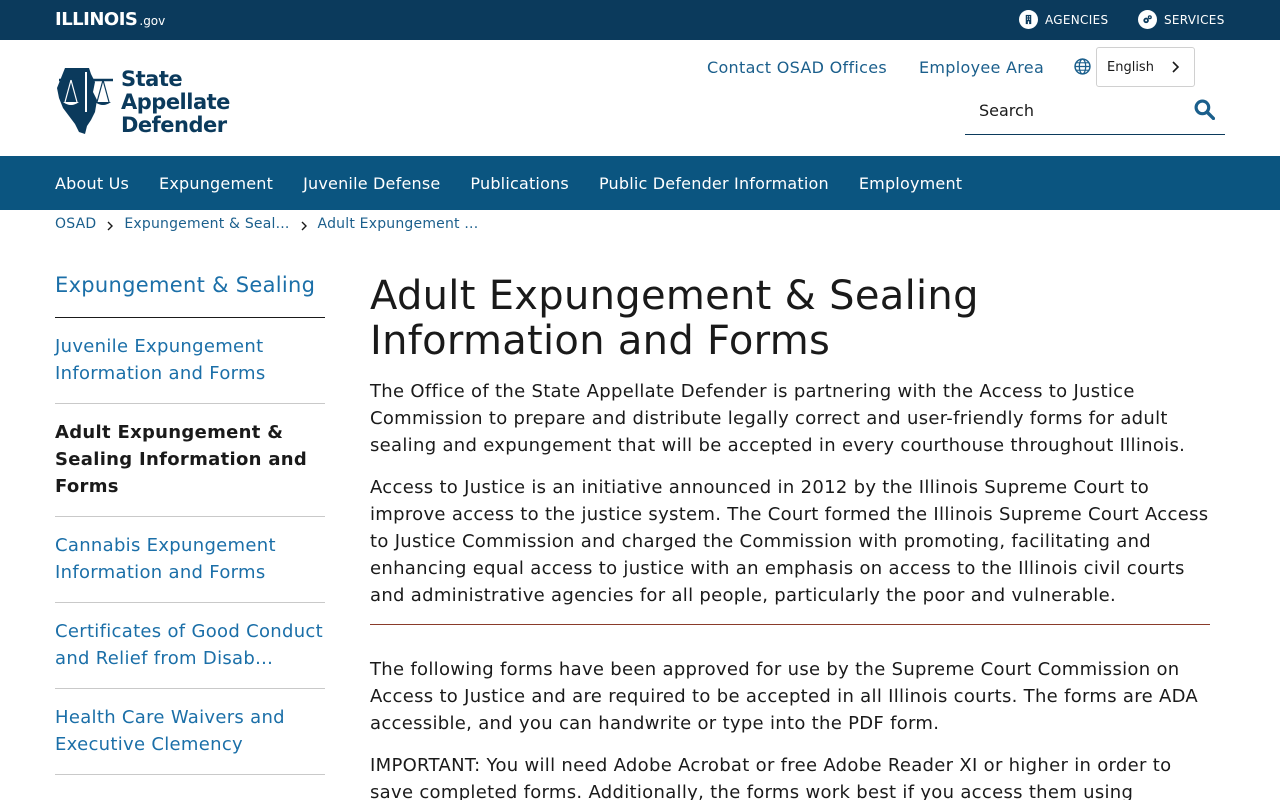 The image size is (1280, 800). I want to click on breadcrumb-osad: OSAD, so click(75, 224).